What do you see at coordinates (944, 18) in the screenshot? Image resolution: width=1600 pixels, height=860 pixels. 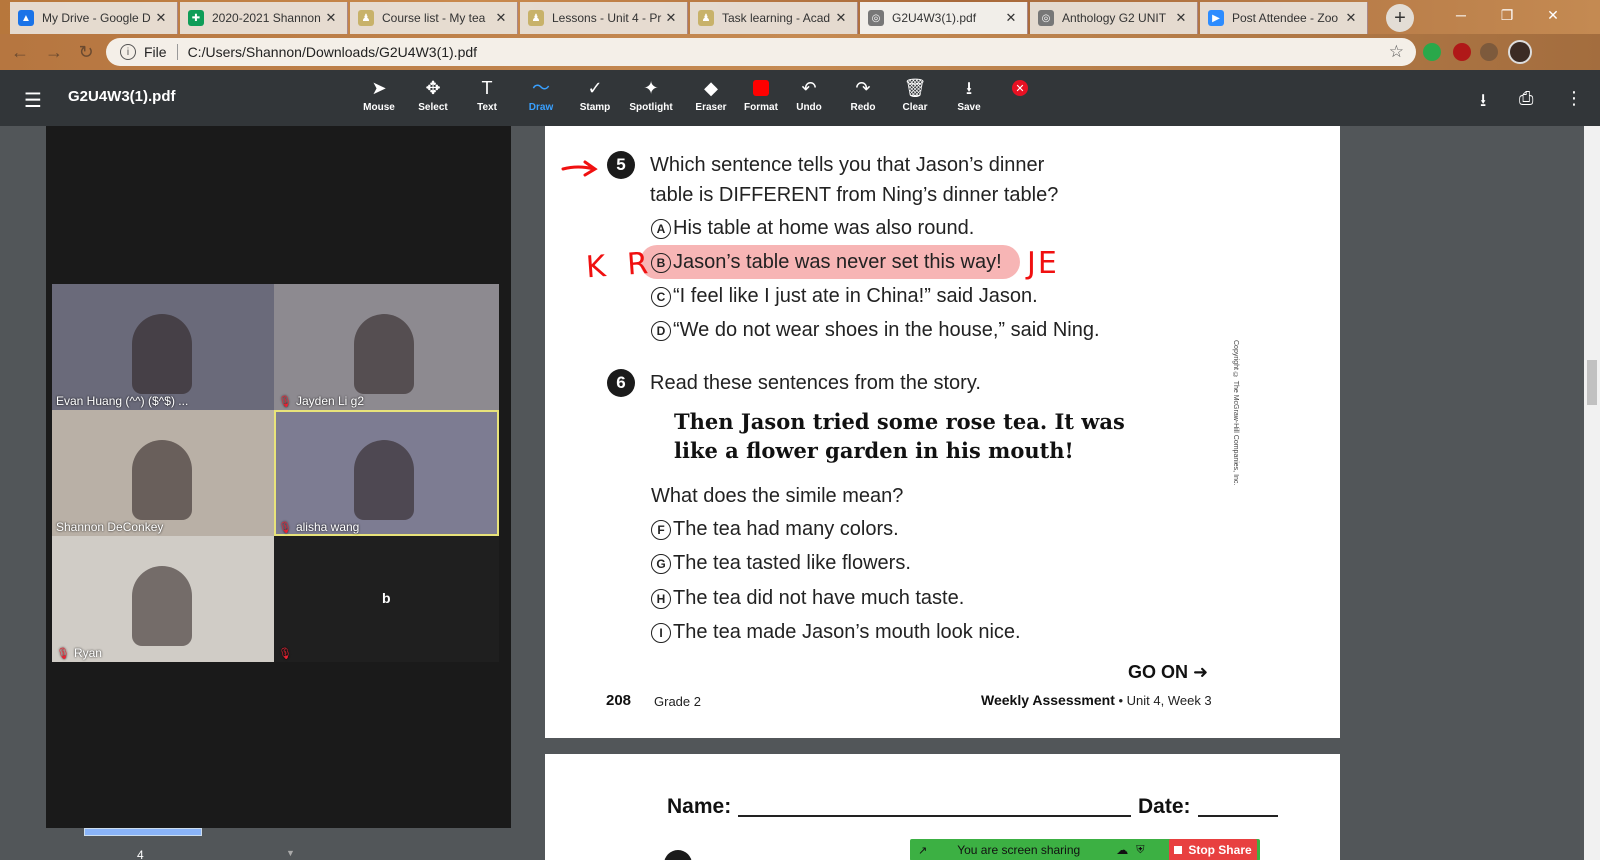 I see `browser-tab: ◎ G2U4W3(1).pdf ✕` at bounding box center [944, 18].